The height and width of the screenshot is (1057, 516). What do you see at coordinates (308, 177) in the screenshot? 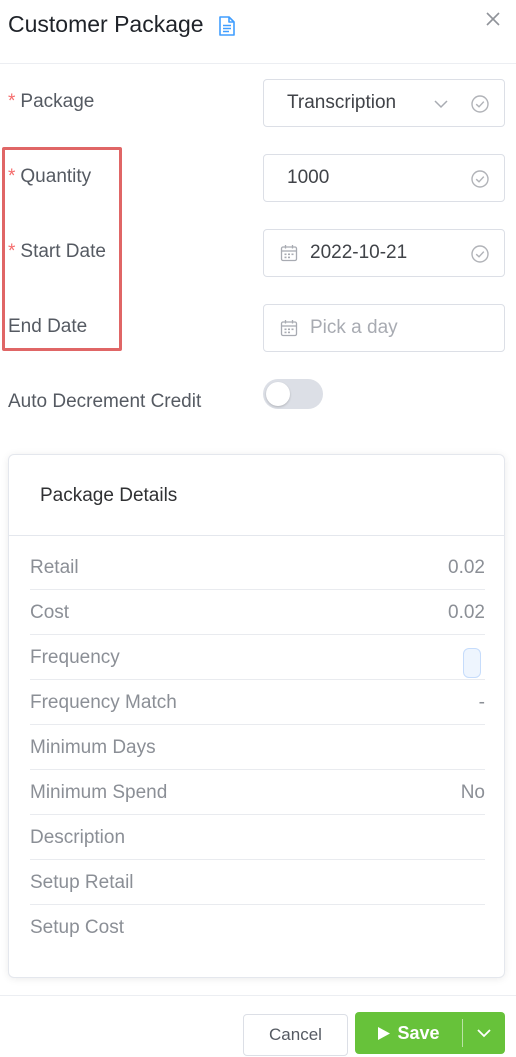
I see `quantity-input-value: 1000` at bounding box center [308, 177].